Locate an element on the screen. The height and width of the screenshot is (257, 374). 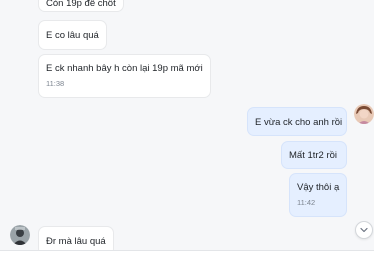
message-text: Vậy thôi ạ is located at coordinates (318, 187).